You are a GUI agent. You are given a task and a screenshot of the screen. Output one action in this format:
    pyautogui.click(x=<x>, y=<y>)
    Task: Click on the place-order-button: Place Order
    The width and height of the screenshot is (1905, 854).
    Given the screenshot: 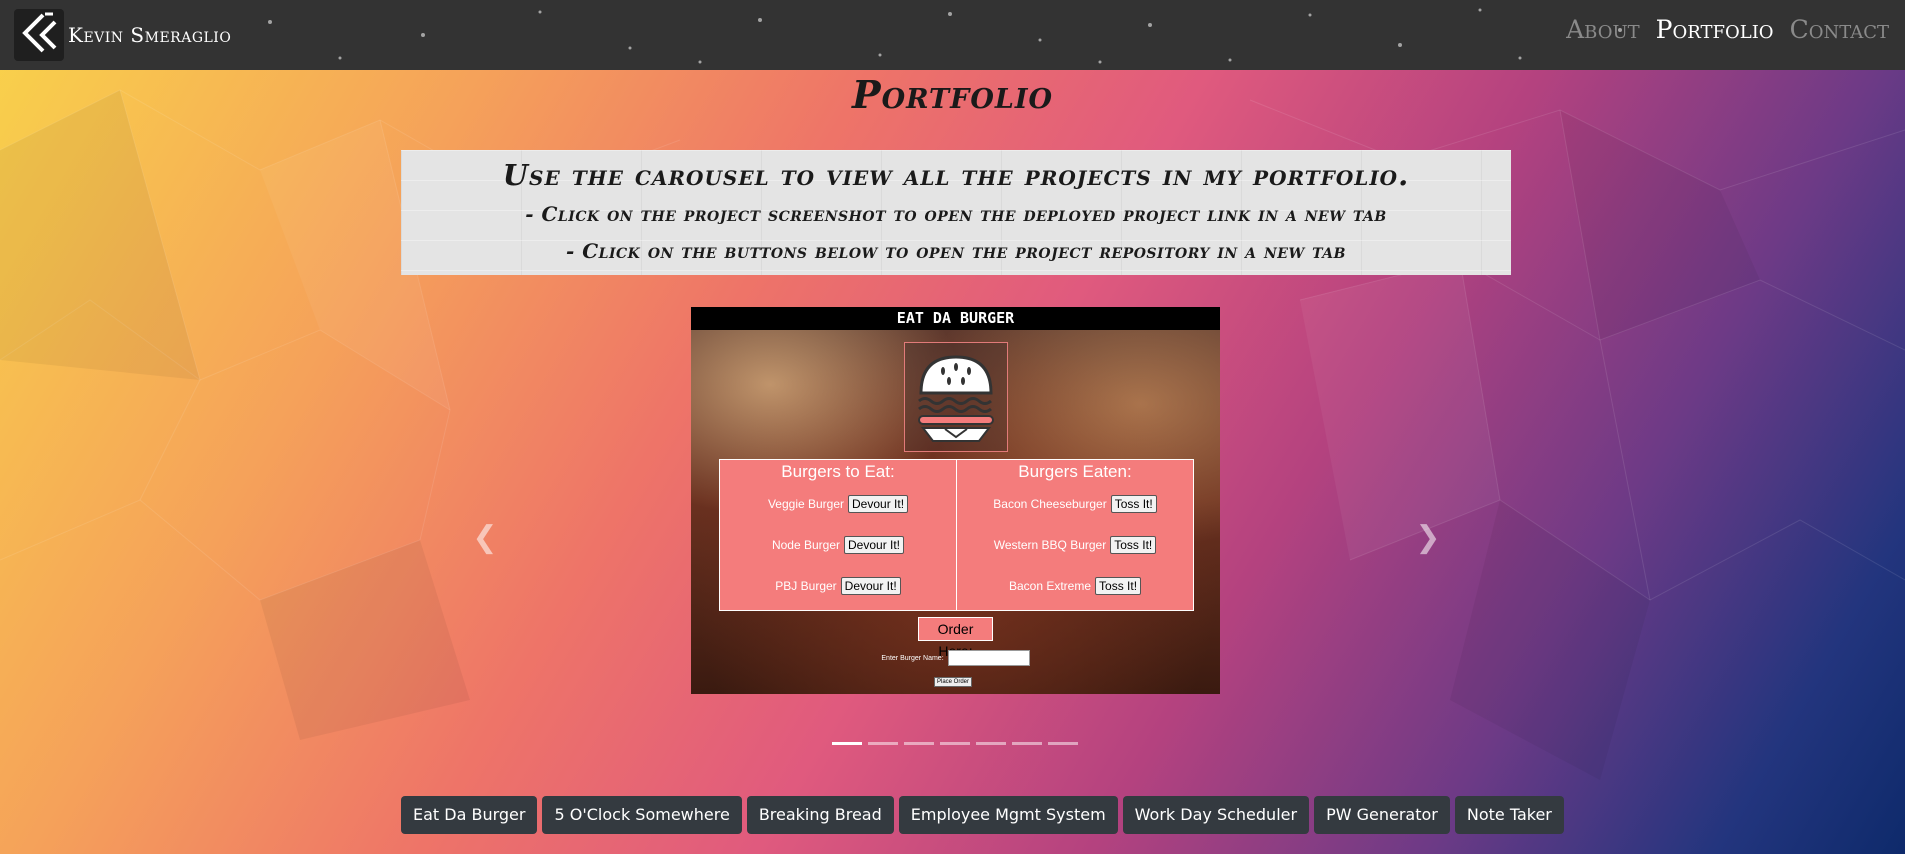 What is the action you would take?
    pyautogui.click(x=953, y=682)
    